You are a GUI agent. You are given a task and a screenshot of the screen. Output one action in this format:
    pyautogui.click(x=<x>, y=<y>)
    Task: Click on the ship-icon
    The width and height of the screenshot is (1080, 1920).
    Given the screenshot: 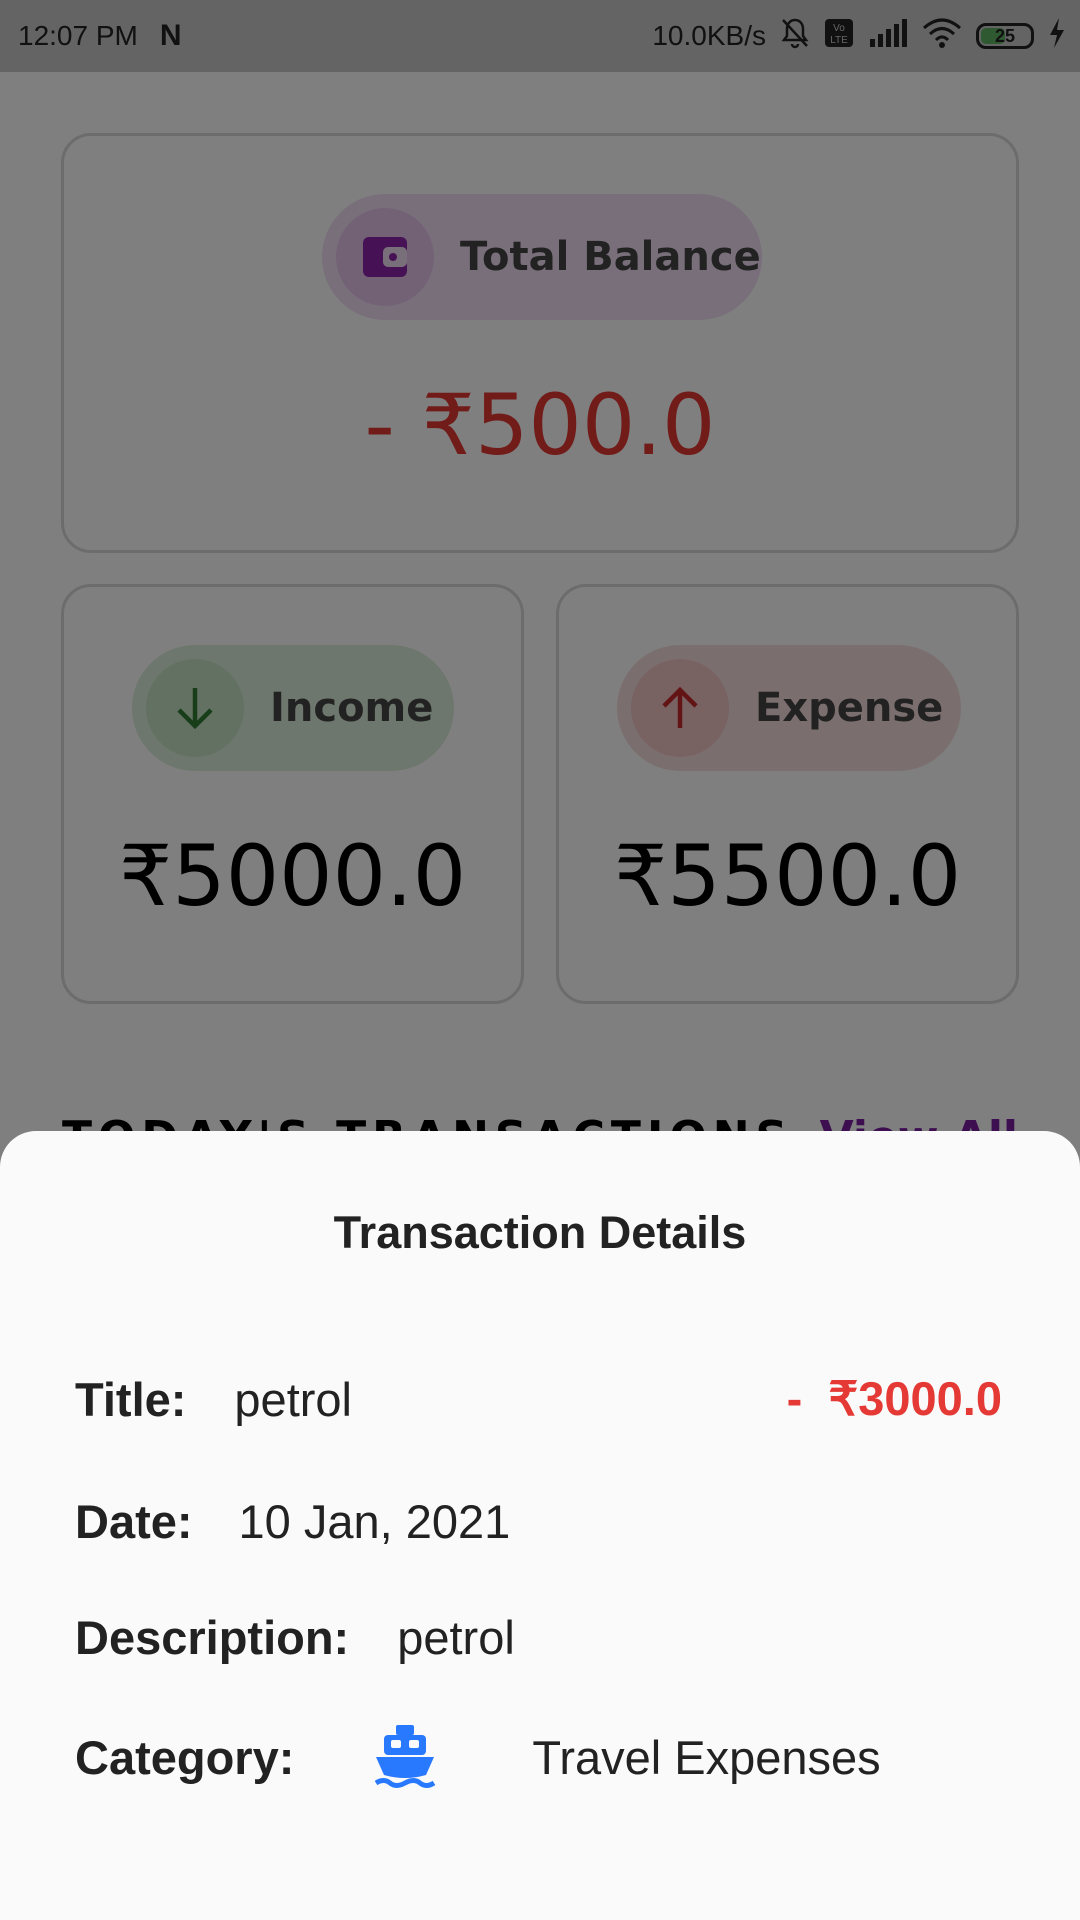 What is the action you would take?
    pyautogui.click(x=405, y=1757)
    